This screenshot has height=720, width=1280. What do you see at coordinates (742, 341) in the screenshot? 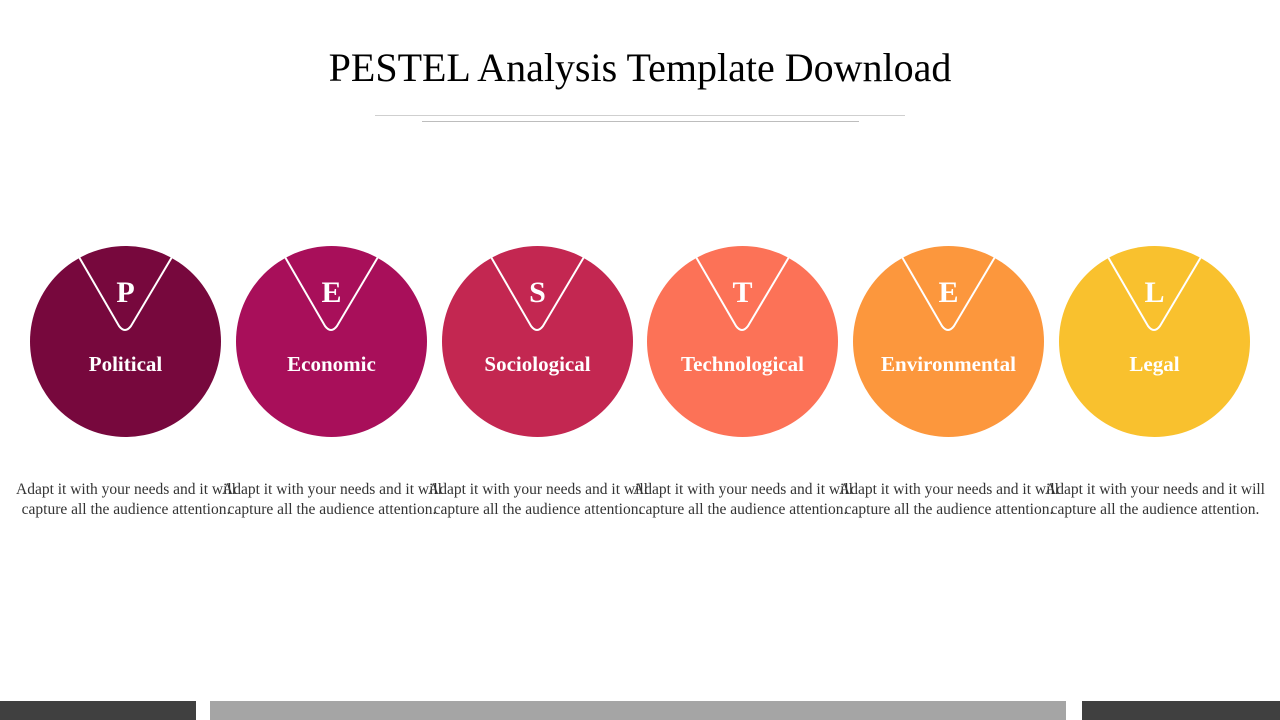
I see `pestel-circle: T Technological` at bounding box center [742, 341].